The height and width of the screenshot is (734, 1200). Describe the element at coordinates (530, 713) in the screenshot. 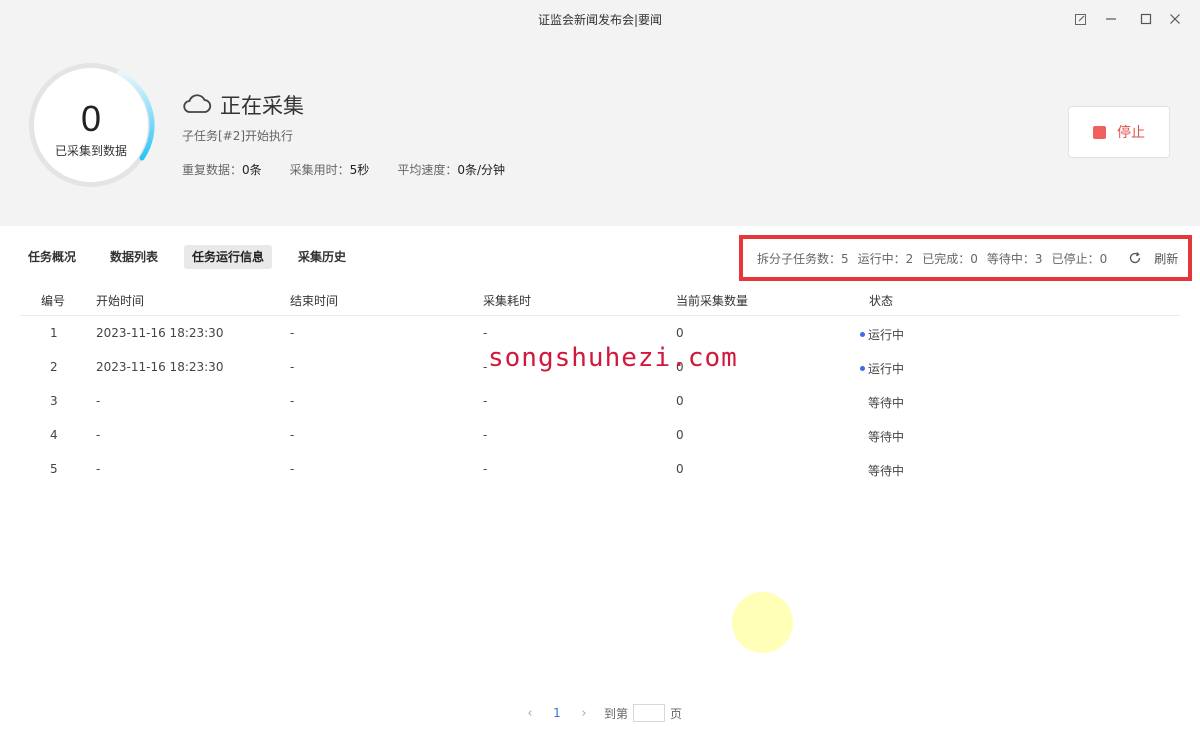

I see `prev-page-icon: ‹` at that location.